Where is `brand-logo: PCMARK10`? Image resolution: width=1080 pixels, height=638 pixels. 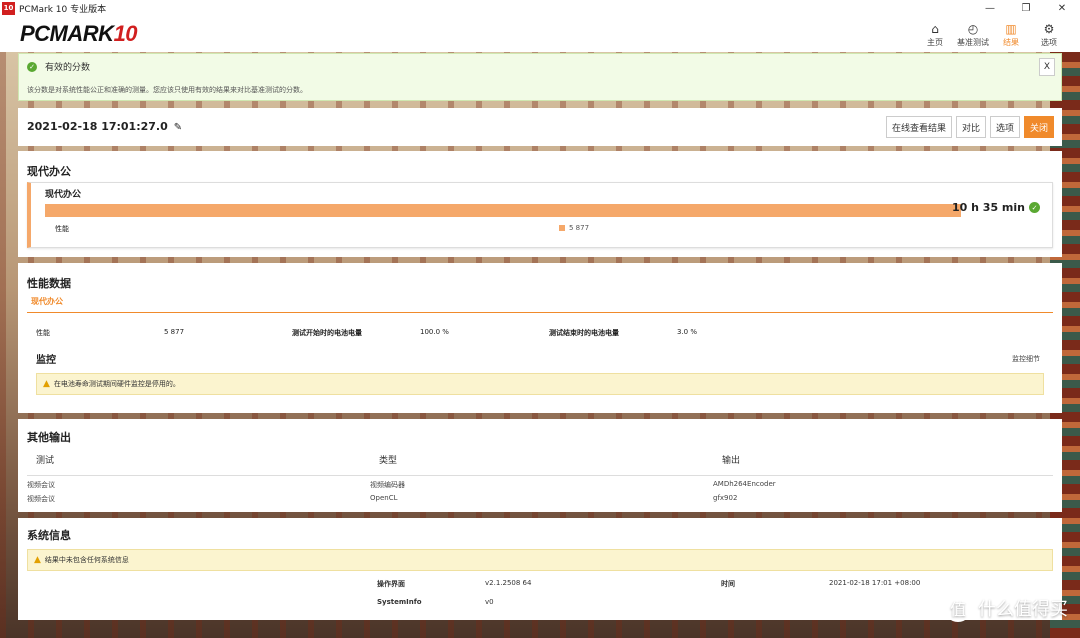
brand-logo: PCMARK10 is located at coordinates (79, 34).